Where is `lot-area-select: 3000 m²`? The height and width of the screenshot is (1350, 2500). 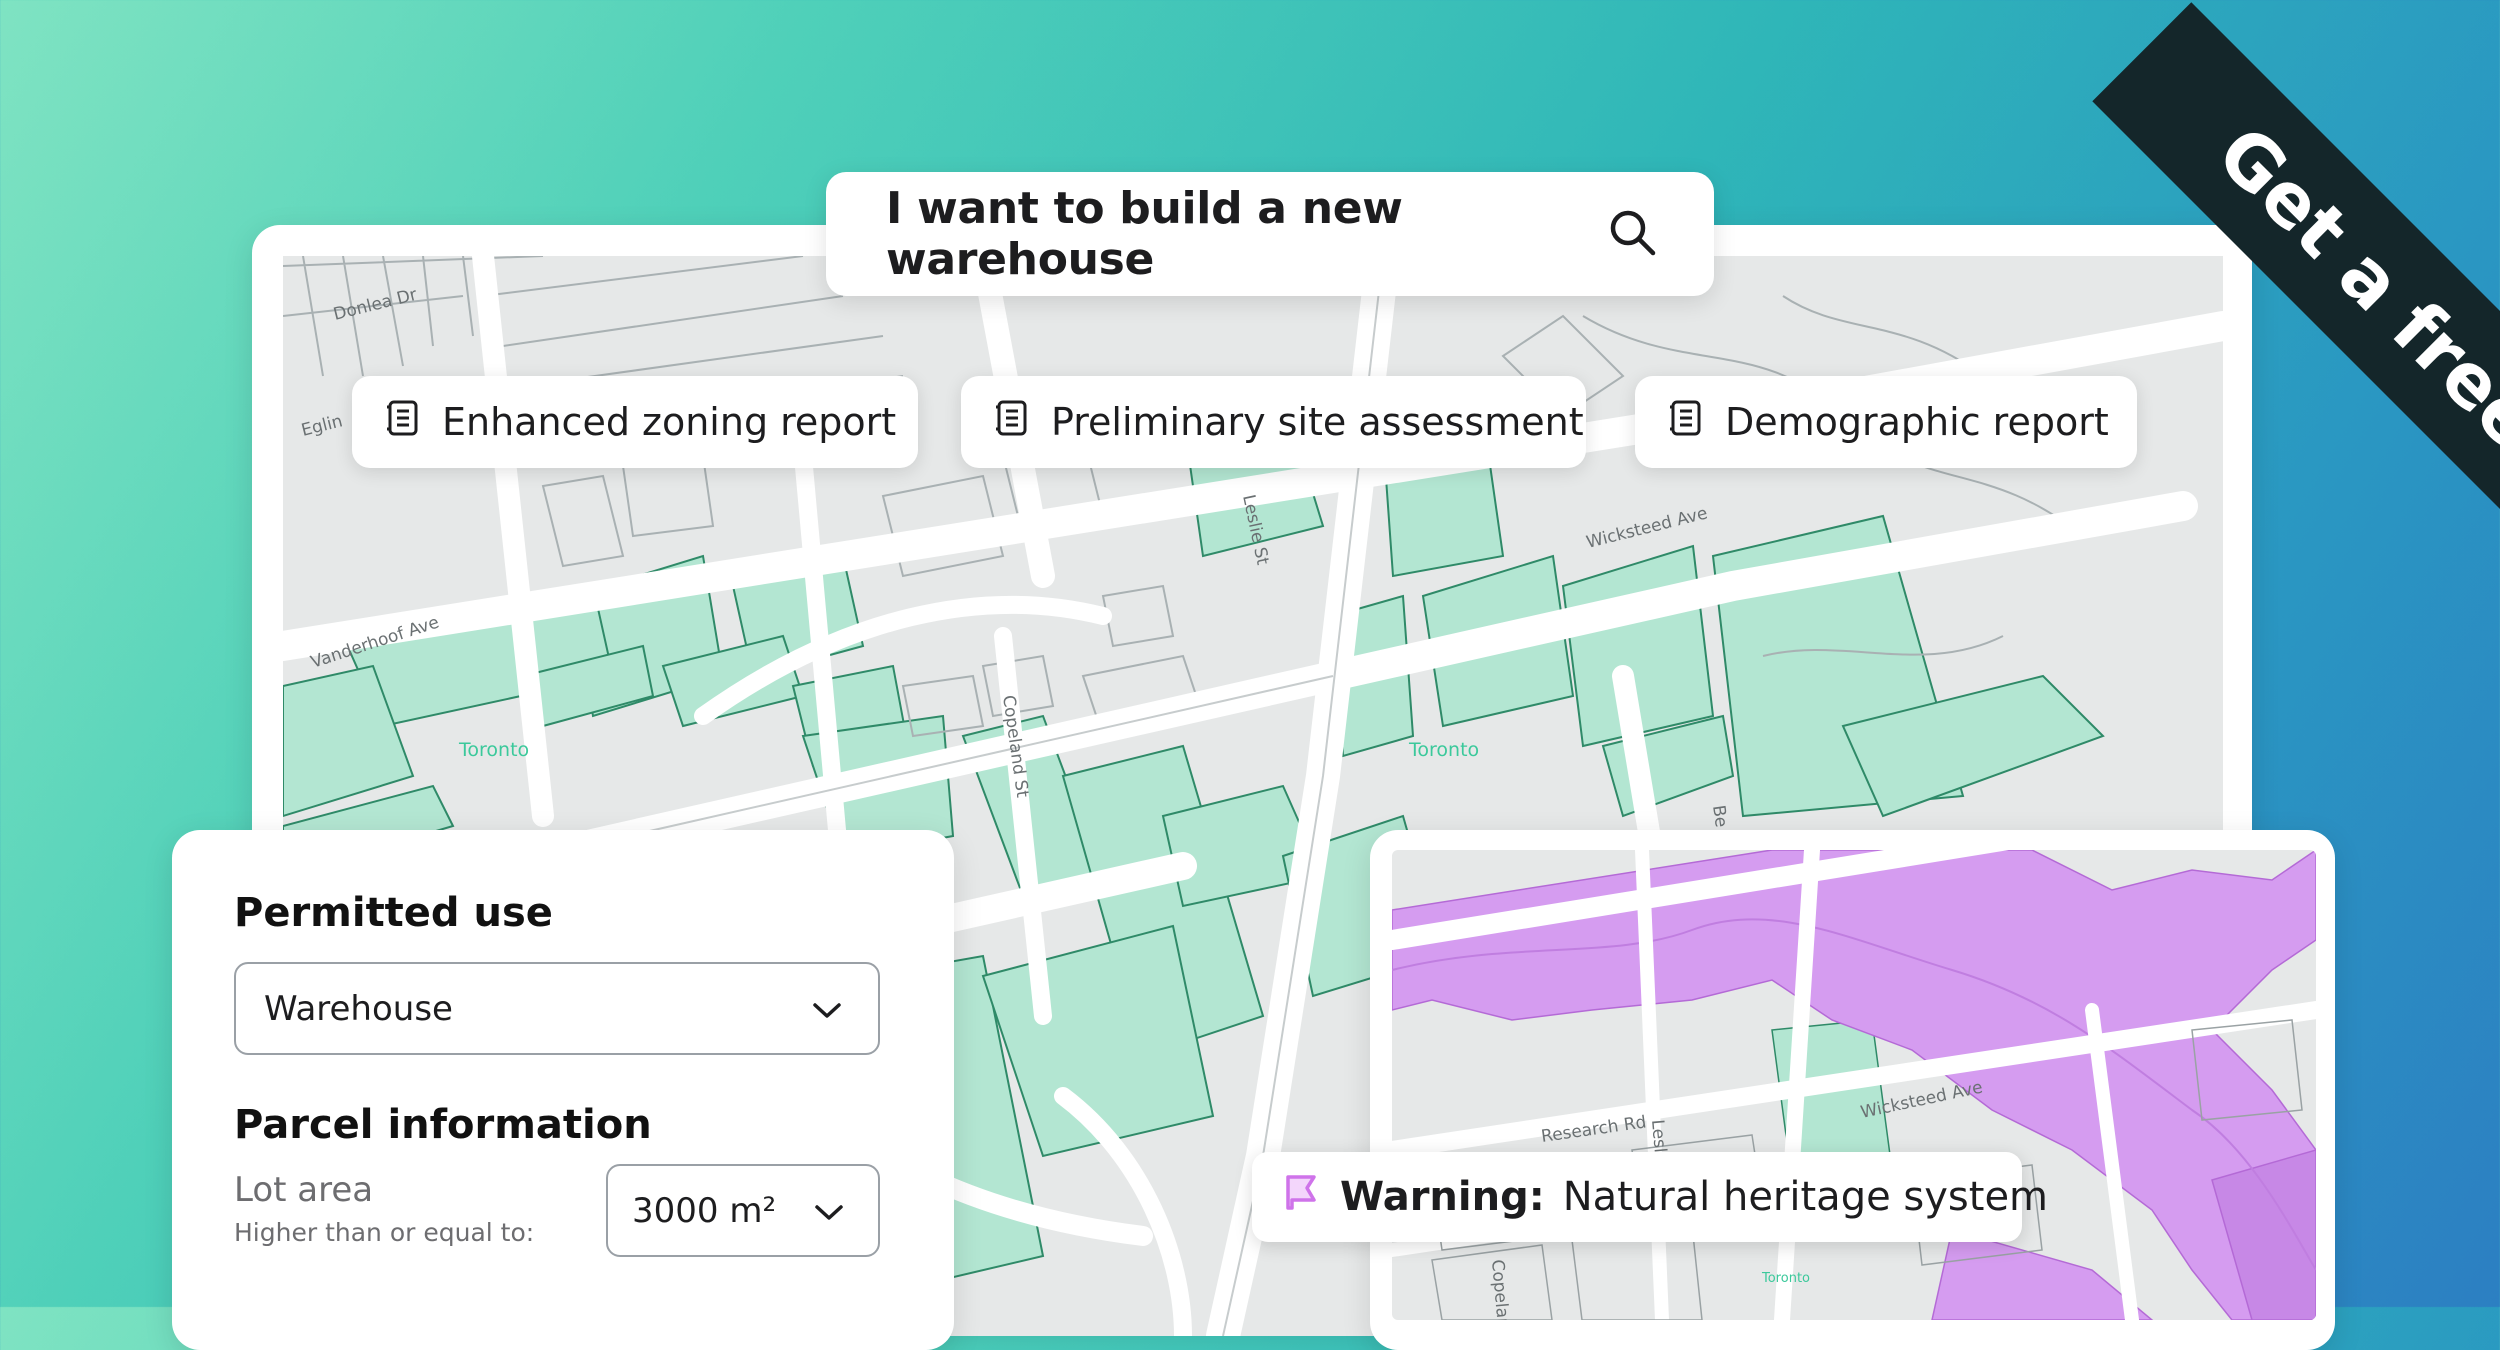 lot-area-select: 3000 m² is located at coordinates (743, 1210).